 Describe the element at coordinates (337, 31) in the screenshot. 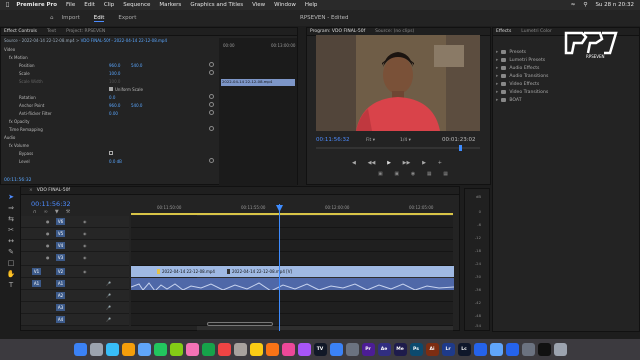

I see `tab-program: Program: VDO FINAL-50f` at that location.